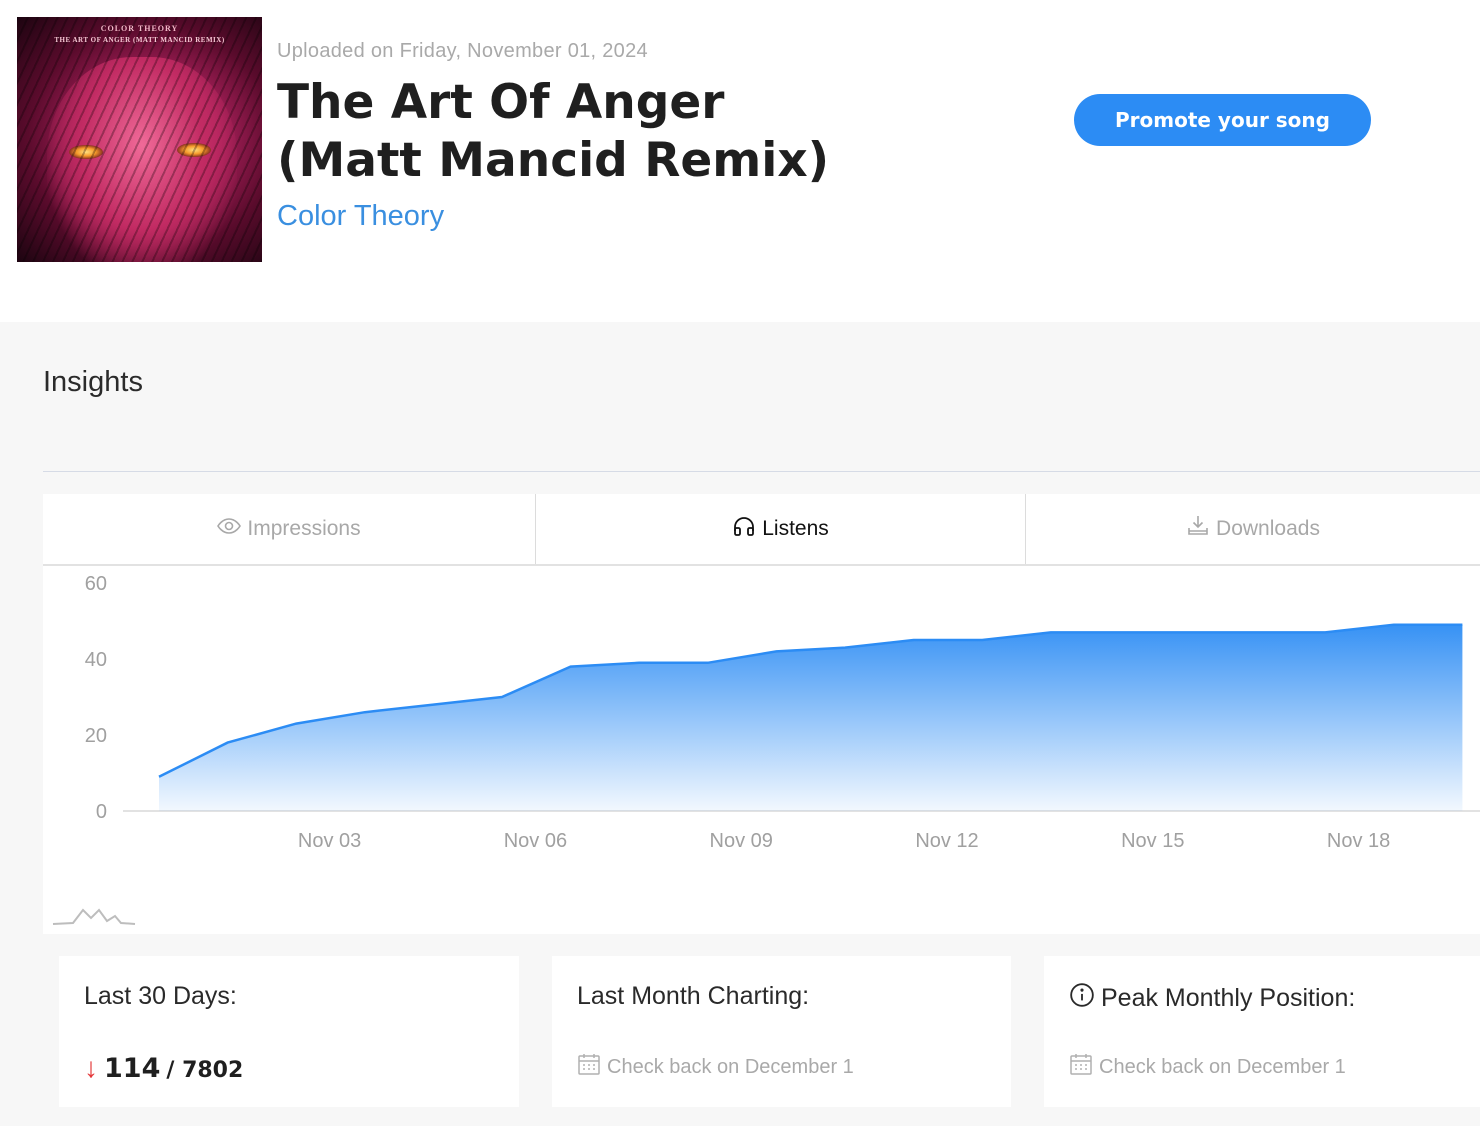 The height and width of the screenshot is (1126, 1480). What do you see at coordinates (462, 51) in the screenshot?
I see `upload-date: Uploaded on Friday, November 01, 2024` at bounding box center [462, 51].